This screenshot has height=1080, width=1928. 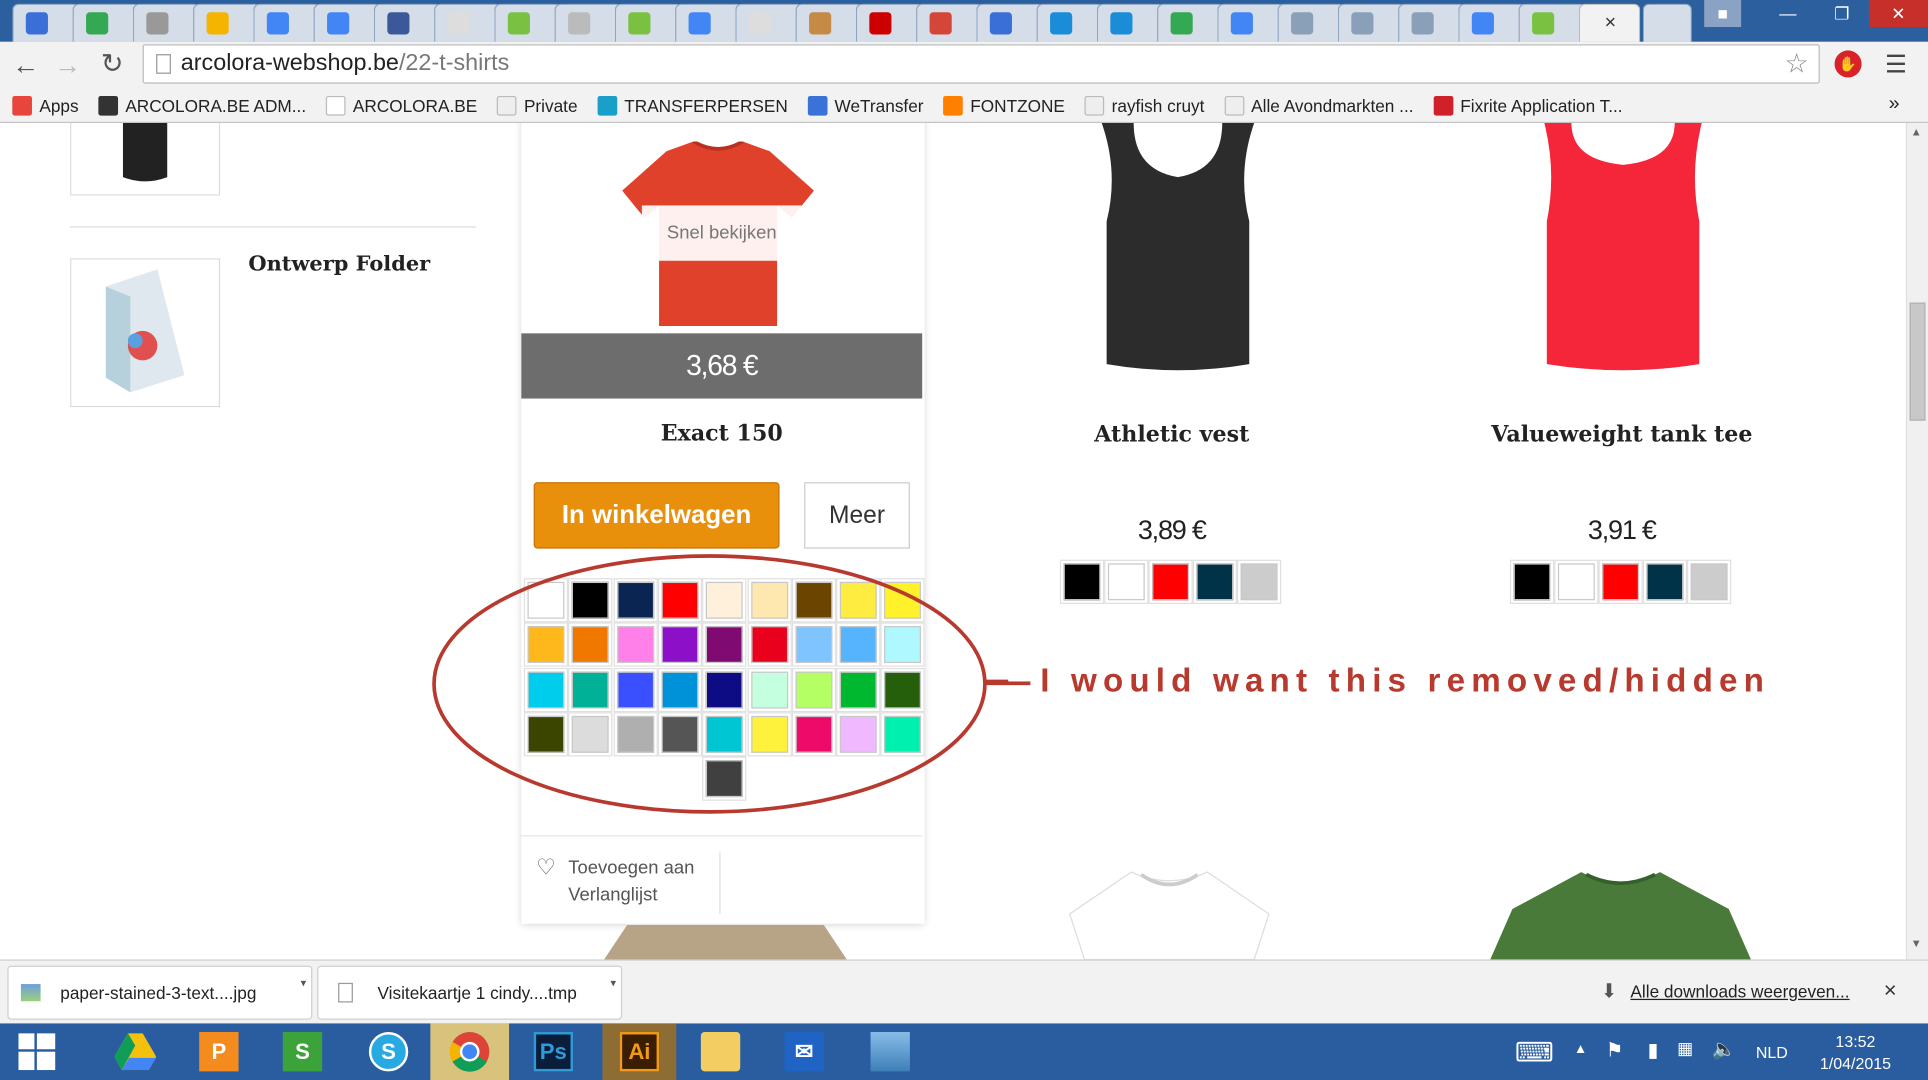 I want to click on taskbar-photoshop: Ps, so click(x=553, y=1051).